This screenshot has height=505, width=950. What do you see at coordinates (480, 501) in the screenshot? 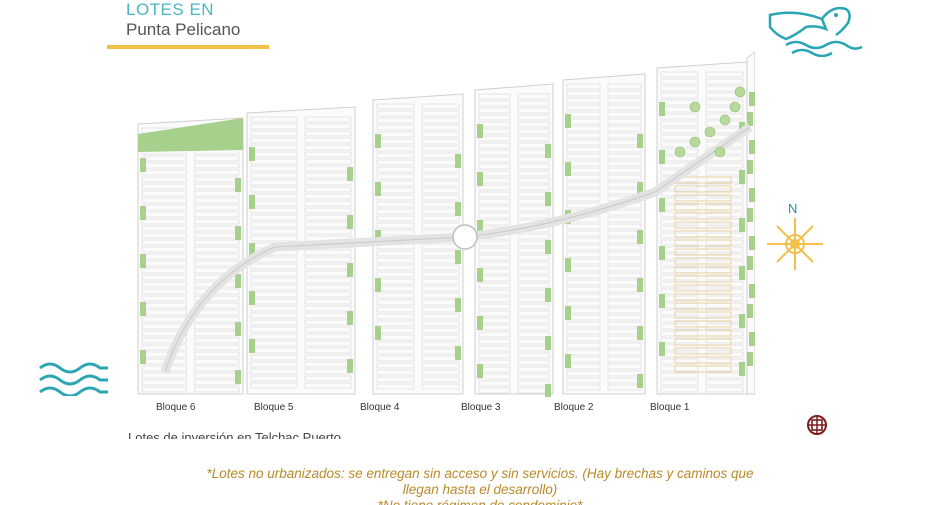
I see `disclaimer-line-3: *No tiene régimen de condominio*` at bounding box center [480, 501].